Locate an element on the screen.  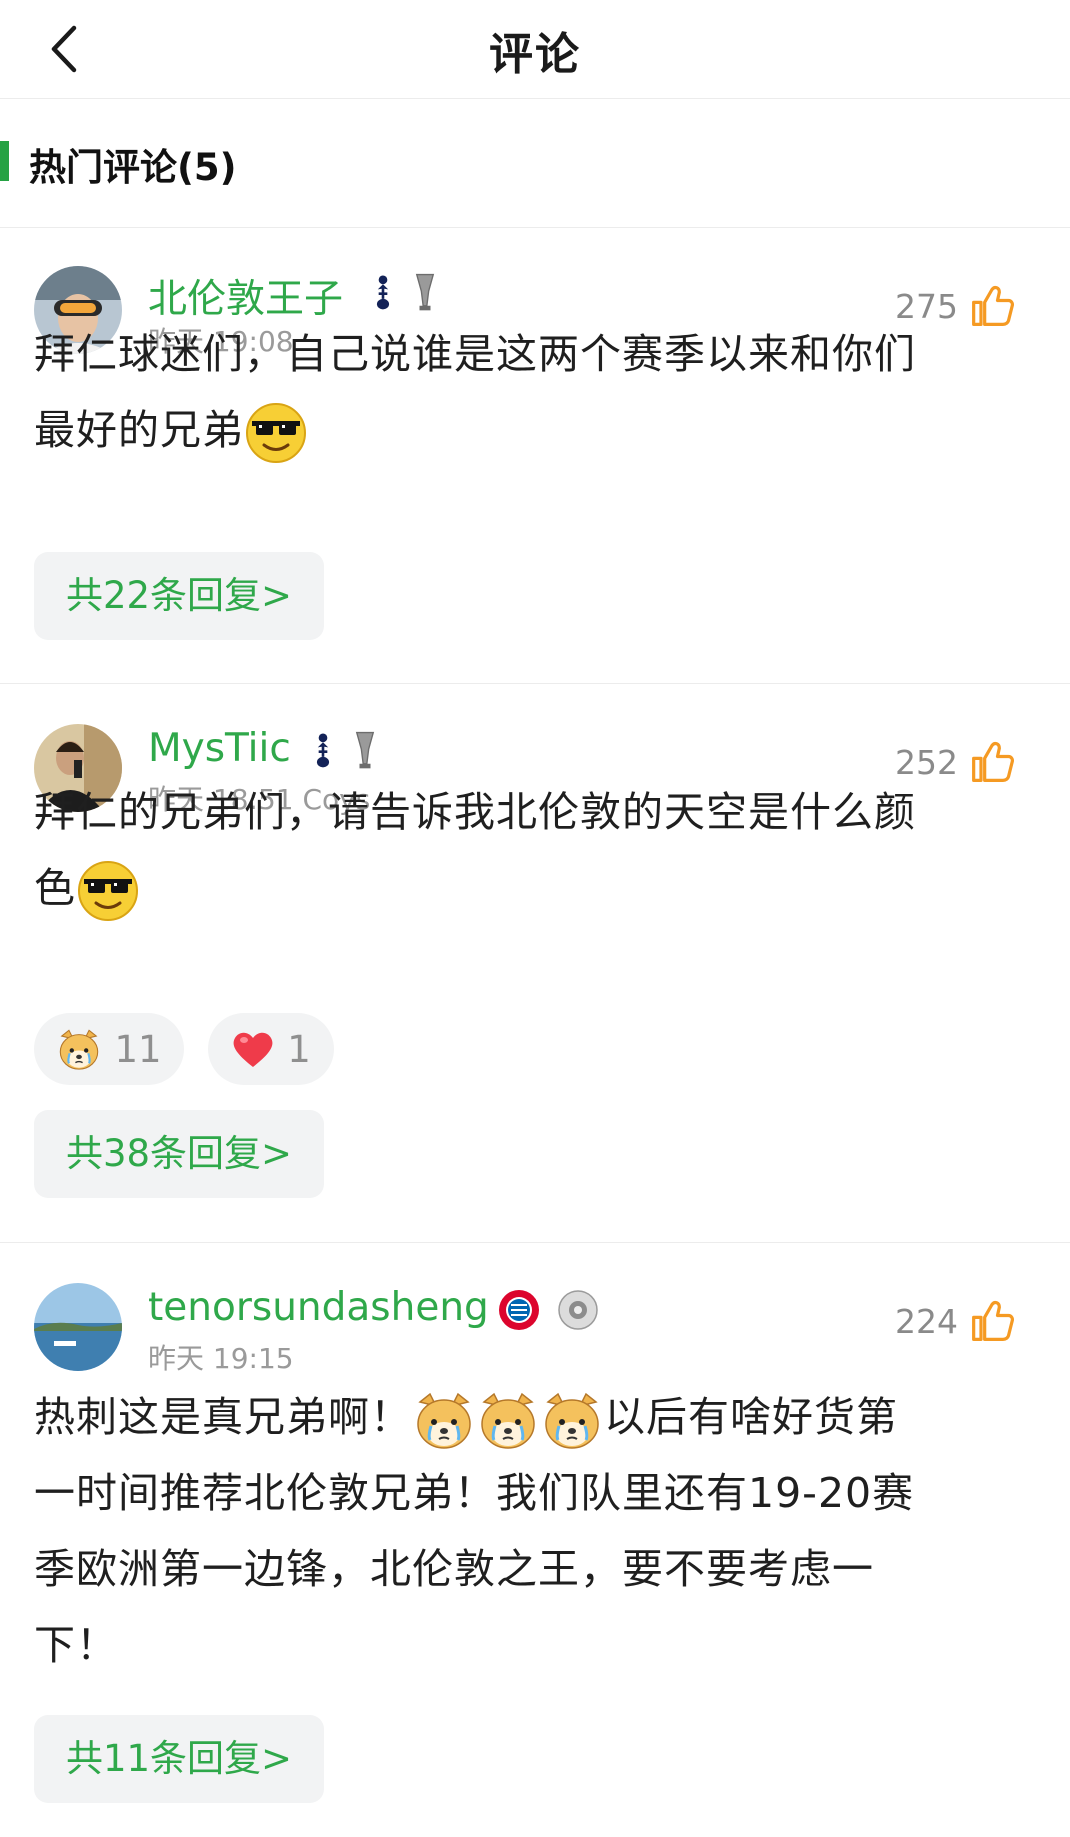
comment-text: 拜仁的兄弟们，请告诉我北伦敦的天空是什么颜 色 is located at coordinates (529, 850).